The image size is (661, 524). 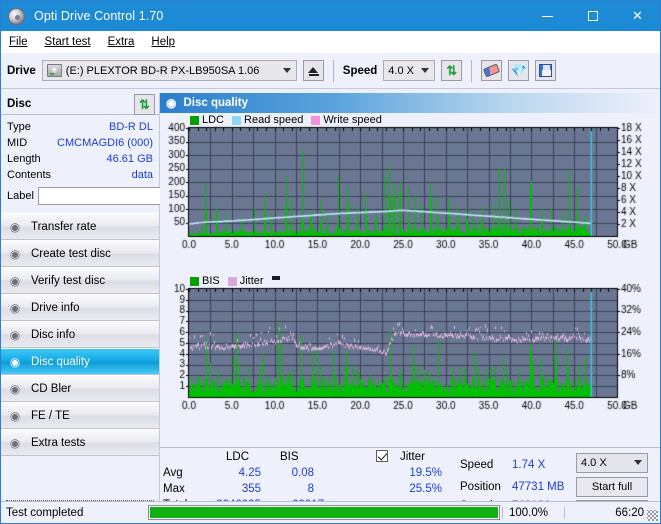 What do you see at coordinates (249, 473) in the screenshot?
I see `stats-avg-ldc: 4.25` at bounding box center [249, 473].